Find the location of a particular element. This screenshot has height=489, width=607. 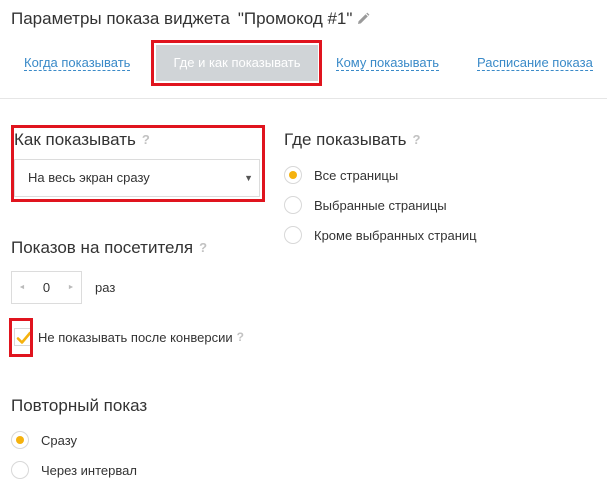

radio-immediately: Сразу is located at coordinates (44, 440).